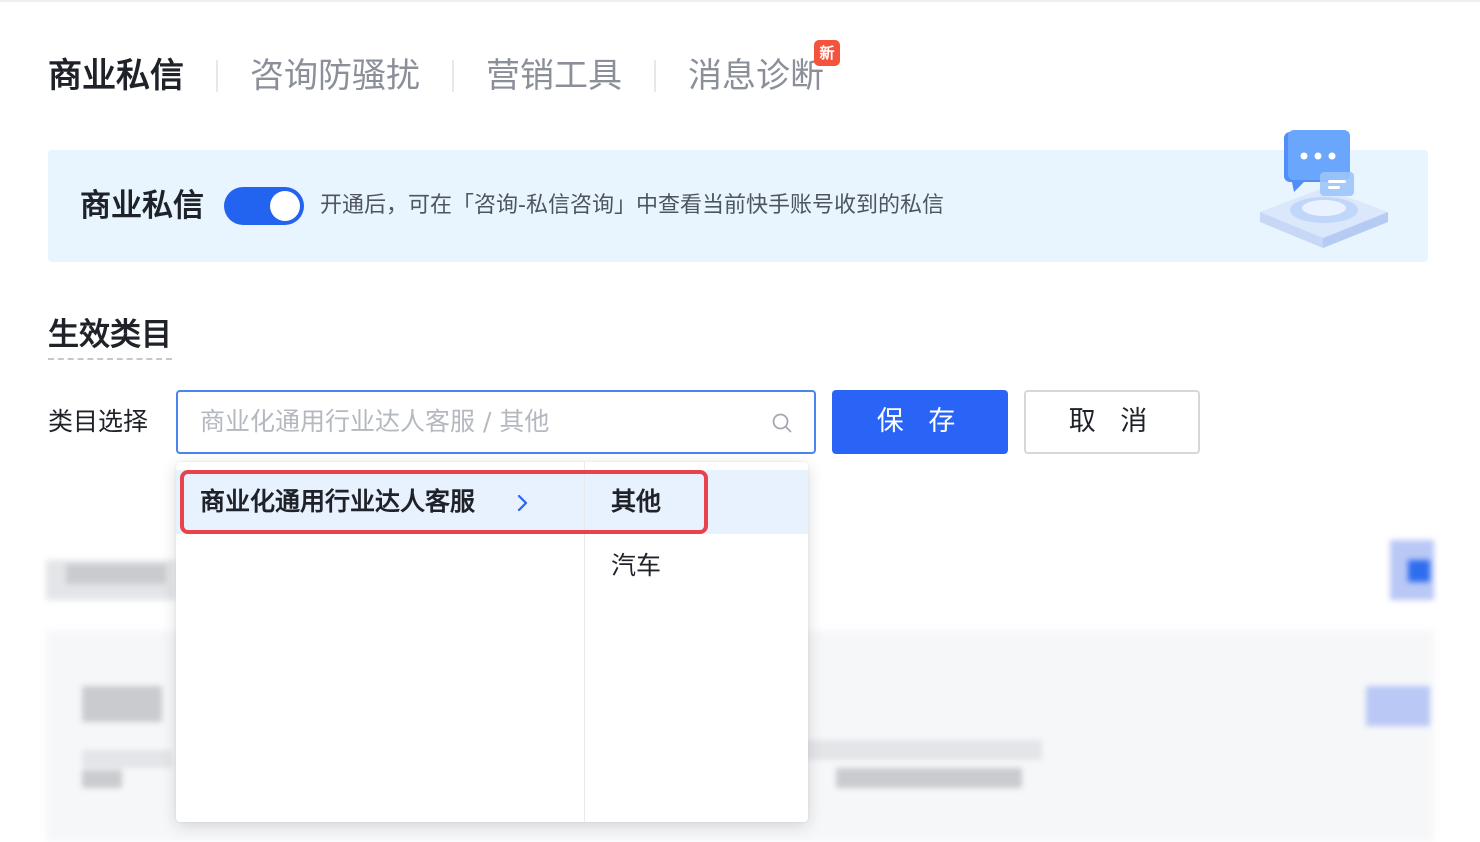 The height and width of the screenshot is (842, 1480). What do you see at coordinates (1324, 189) in the screenshot?
I see `chat-illustration-icon` at bounding box center [1324, 189].